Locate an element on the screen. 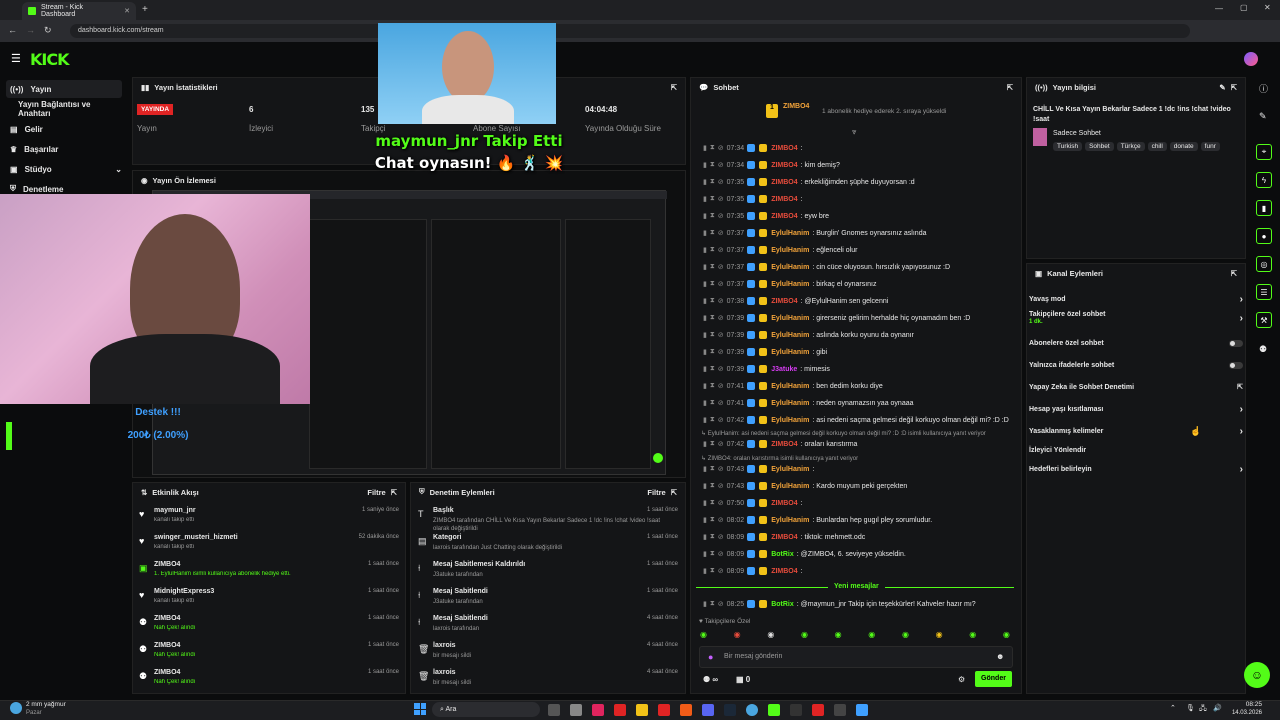 The width and height of the screenshot is (1280, 720). taskbar-search: ⌕ Ara is located at coordinates (486, 709).